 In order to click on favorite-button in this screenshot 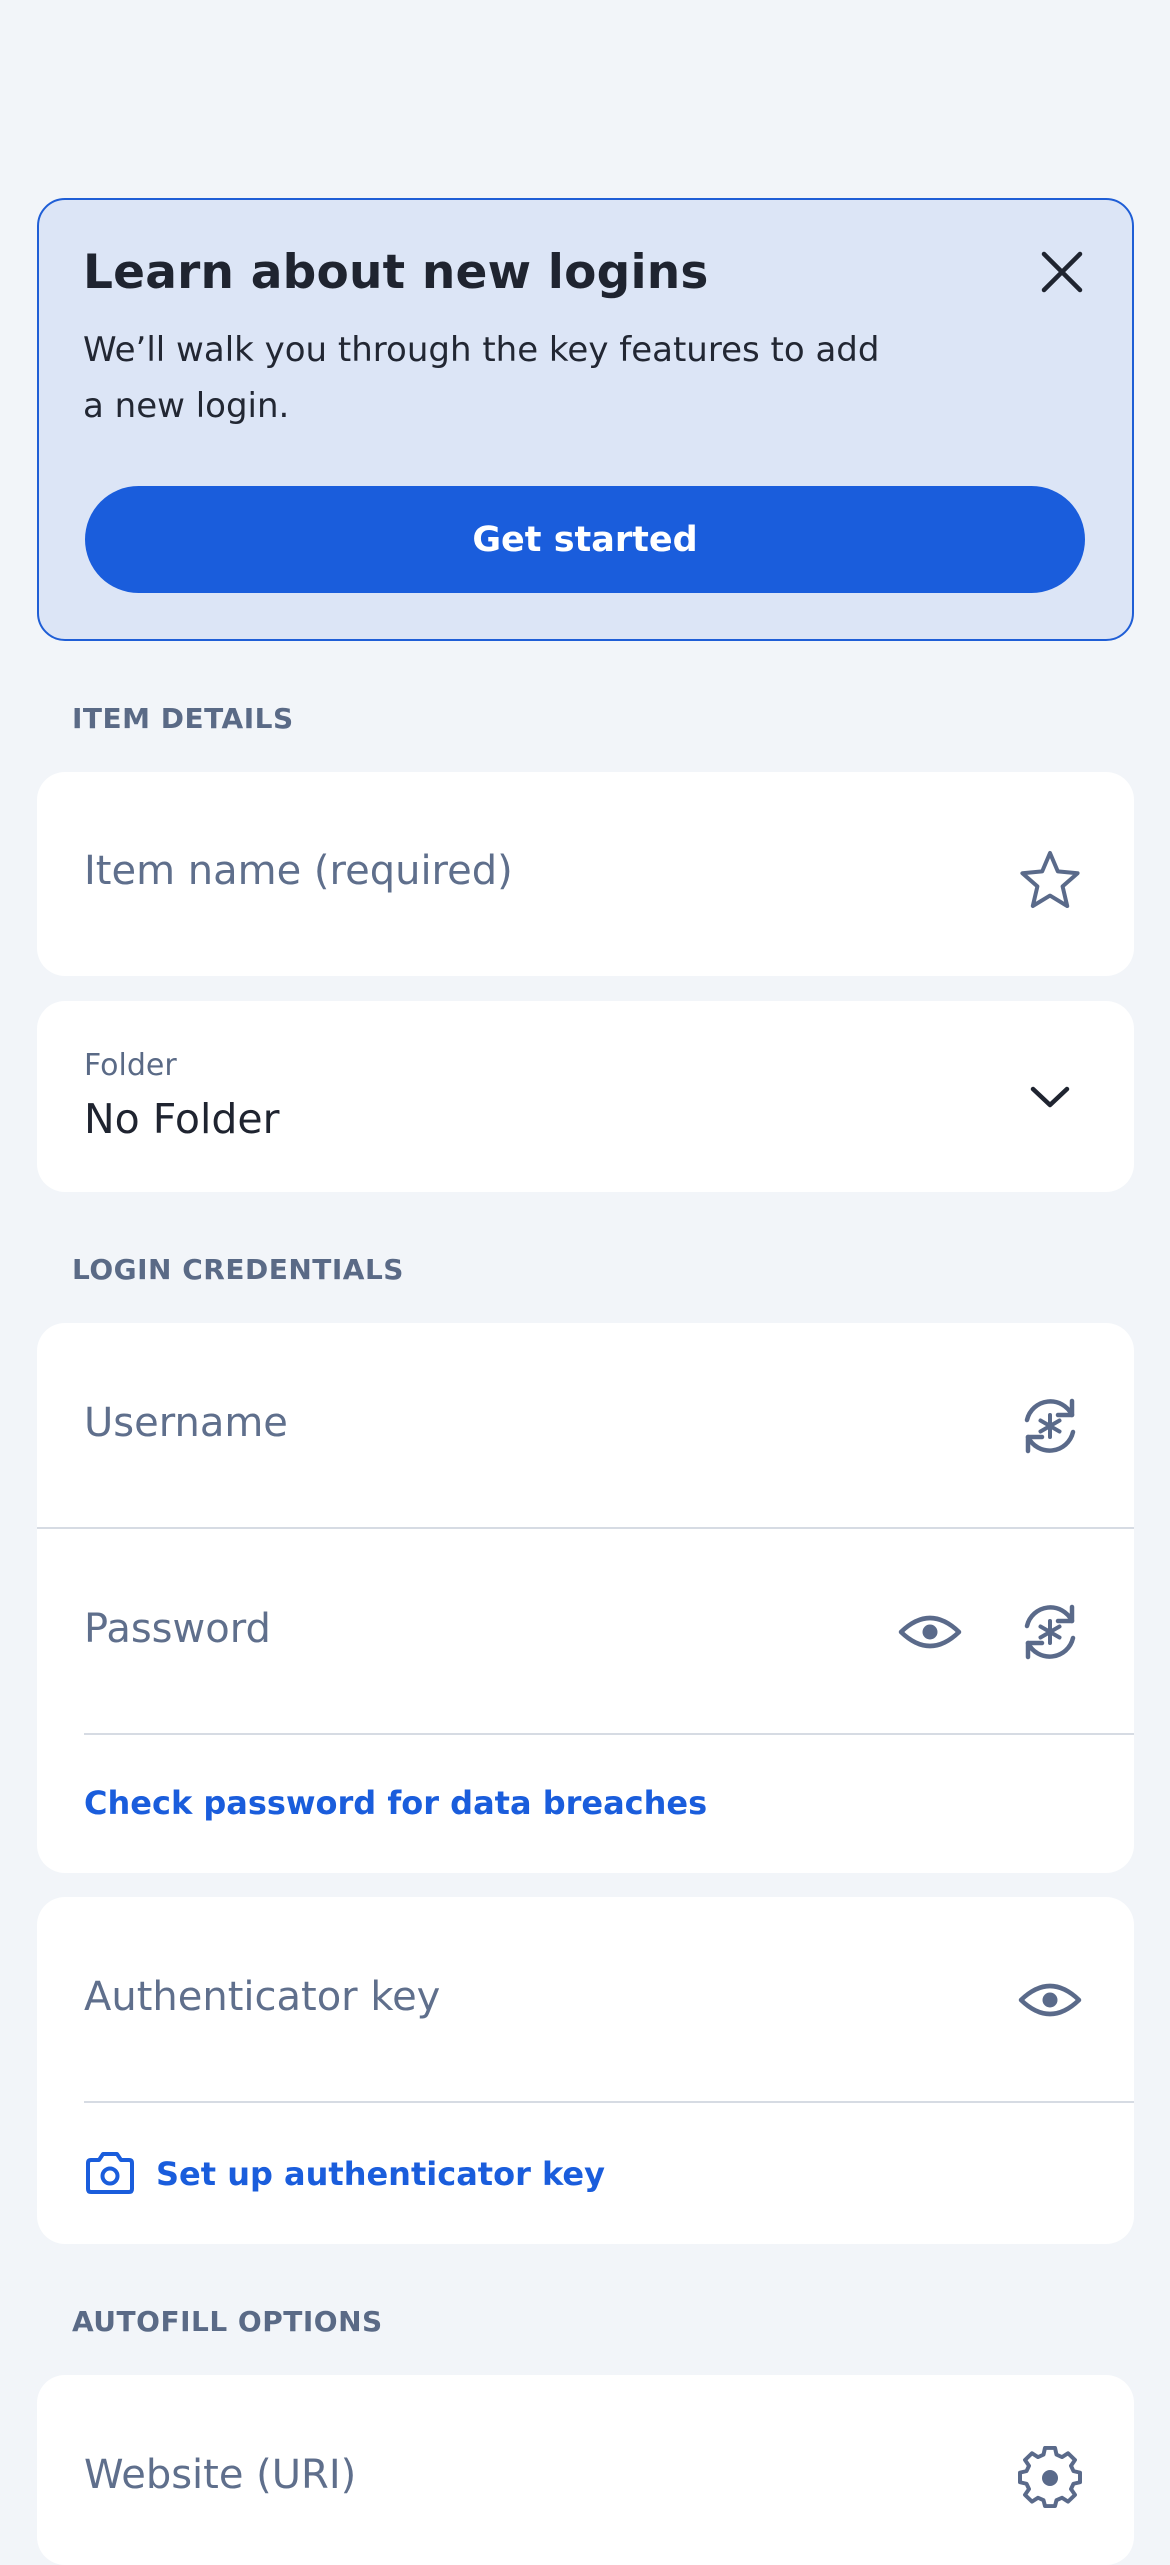, I will do `click(1050, 880)`.